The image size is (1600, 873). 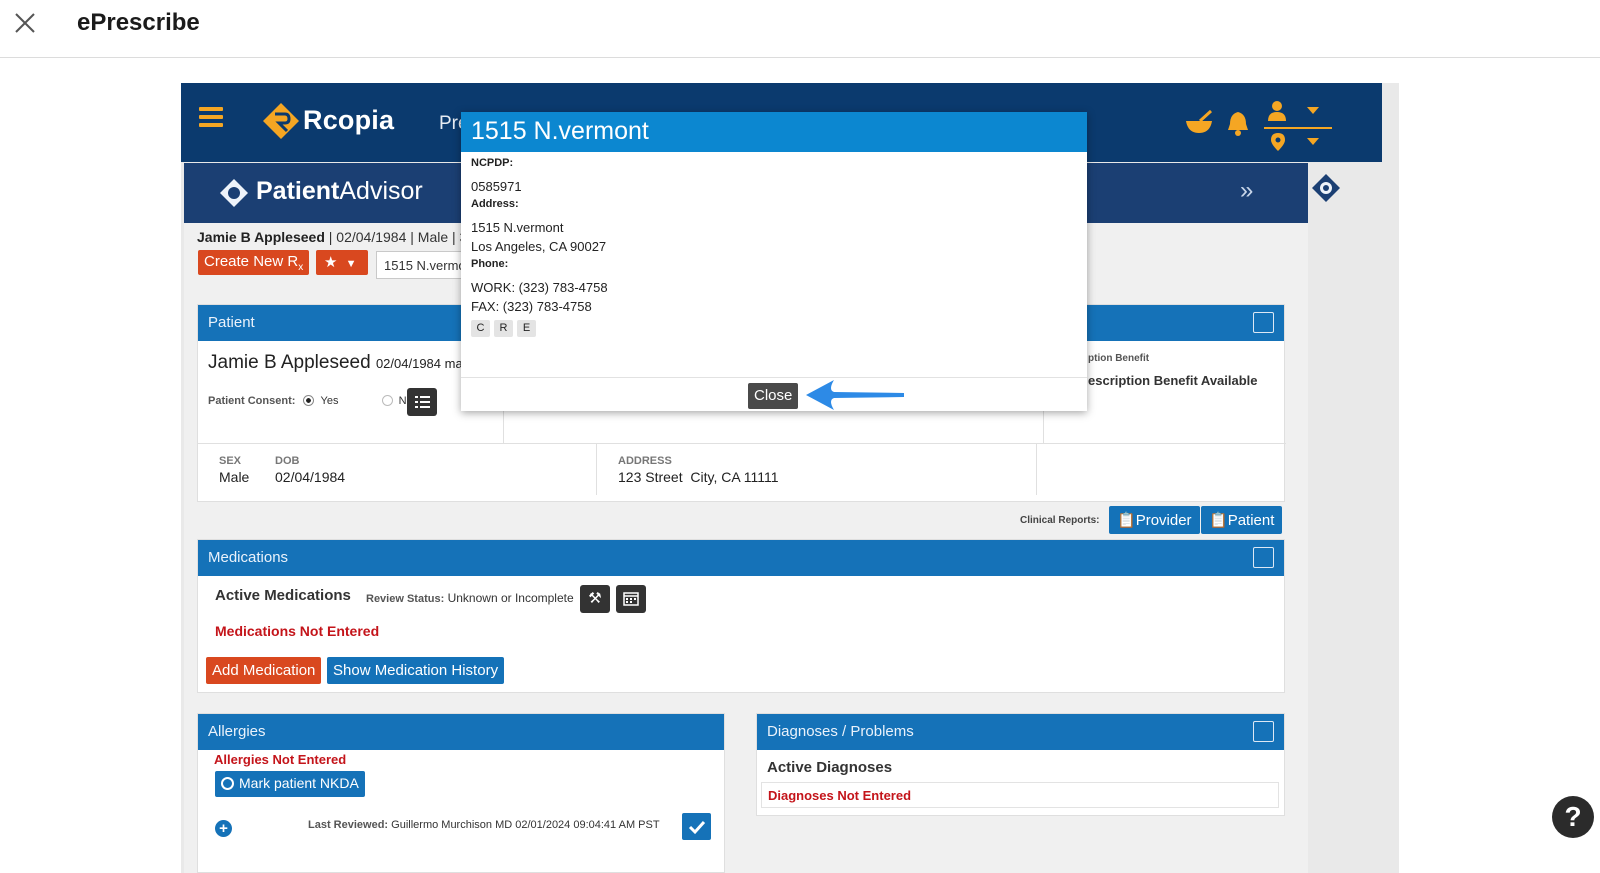 What do you see at coordinates (331, 262) in the screenshot?
I see `star-icon: ★` at bounding box center [331, 262].